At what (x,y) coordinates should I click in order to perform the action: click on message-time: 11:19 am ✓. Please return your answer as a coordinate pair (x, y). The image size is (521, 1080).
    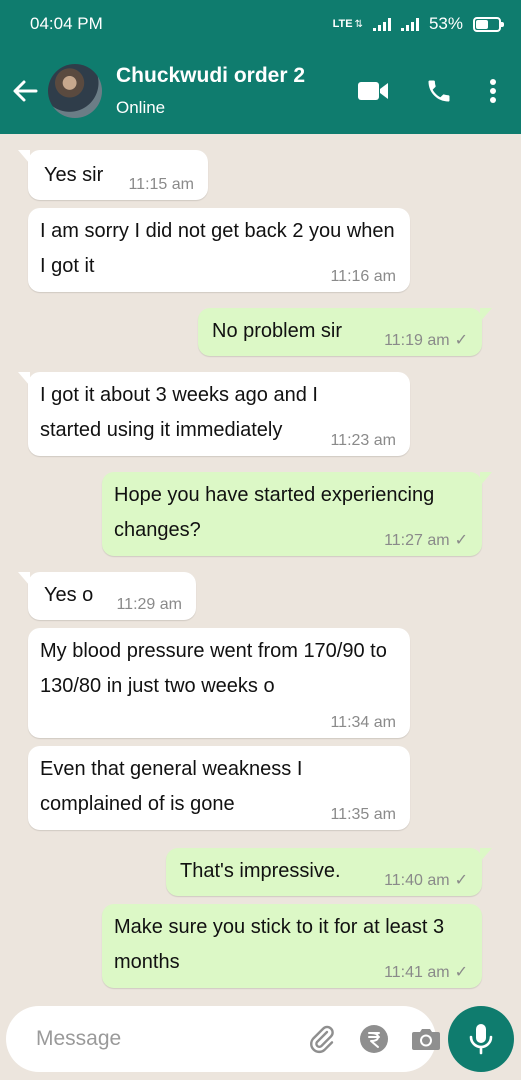
    Looking at the image, I should click on (426, 340).